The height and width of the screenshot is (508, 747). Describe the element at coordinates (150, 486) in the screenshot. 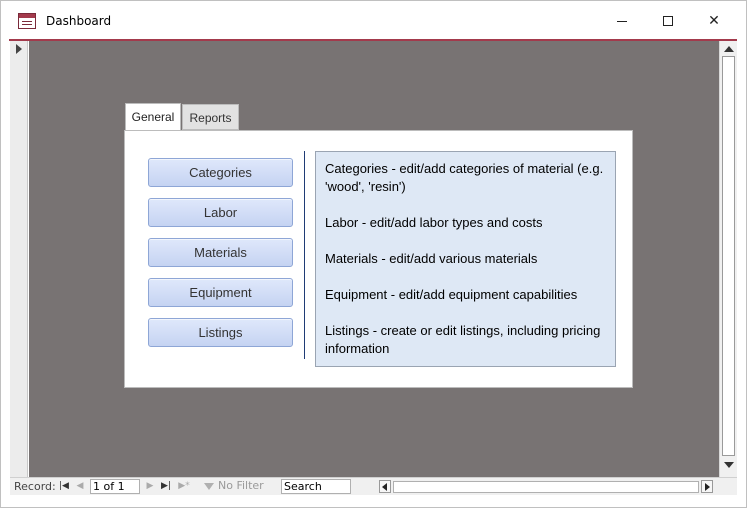

I see `next-record-icon: ▶` at that location.